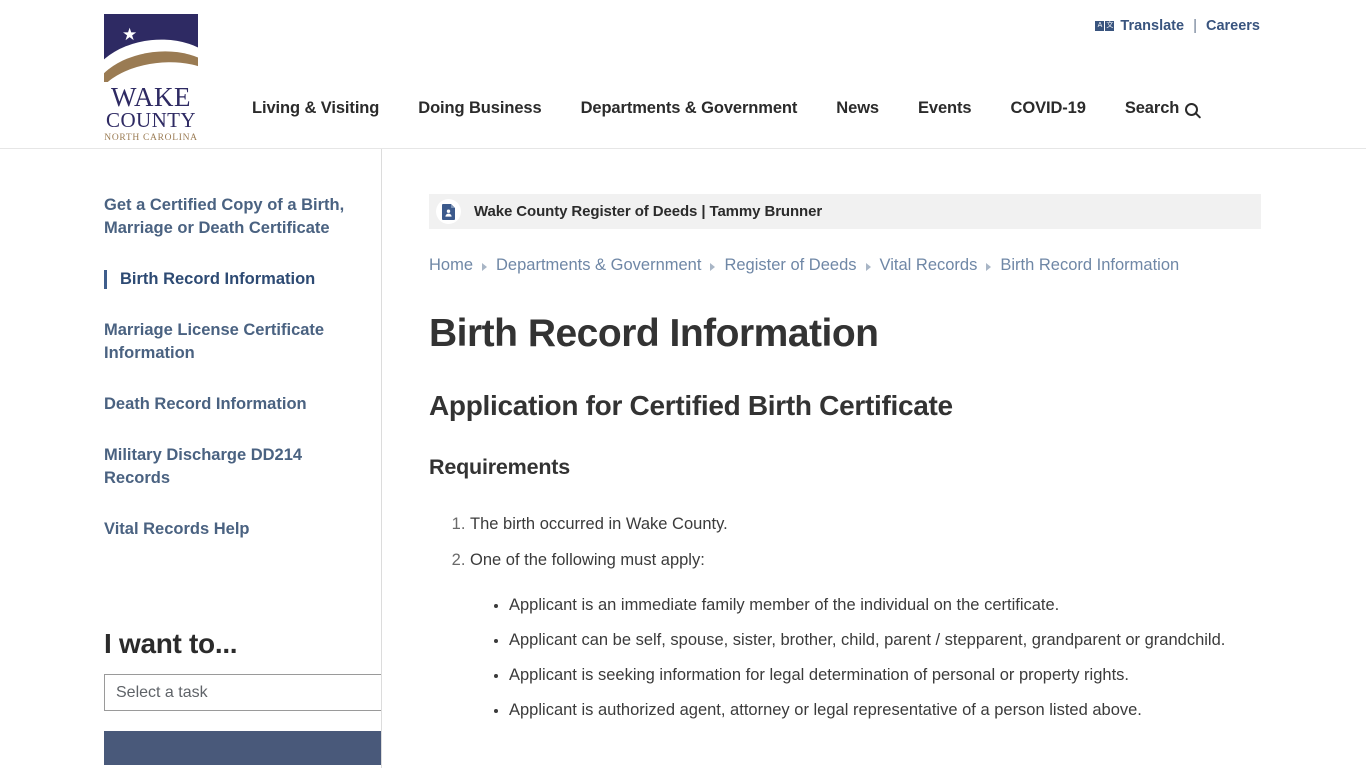 This screenshot has height=768, width=1366. I want to click on nav-item-departments-government: Departments & Government, so click(689, 108).